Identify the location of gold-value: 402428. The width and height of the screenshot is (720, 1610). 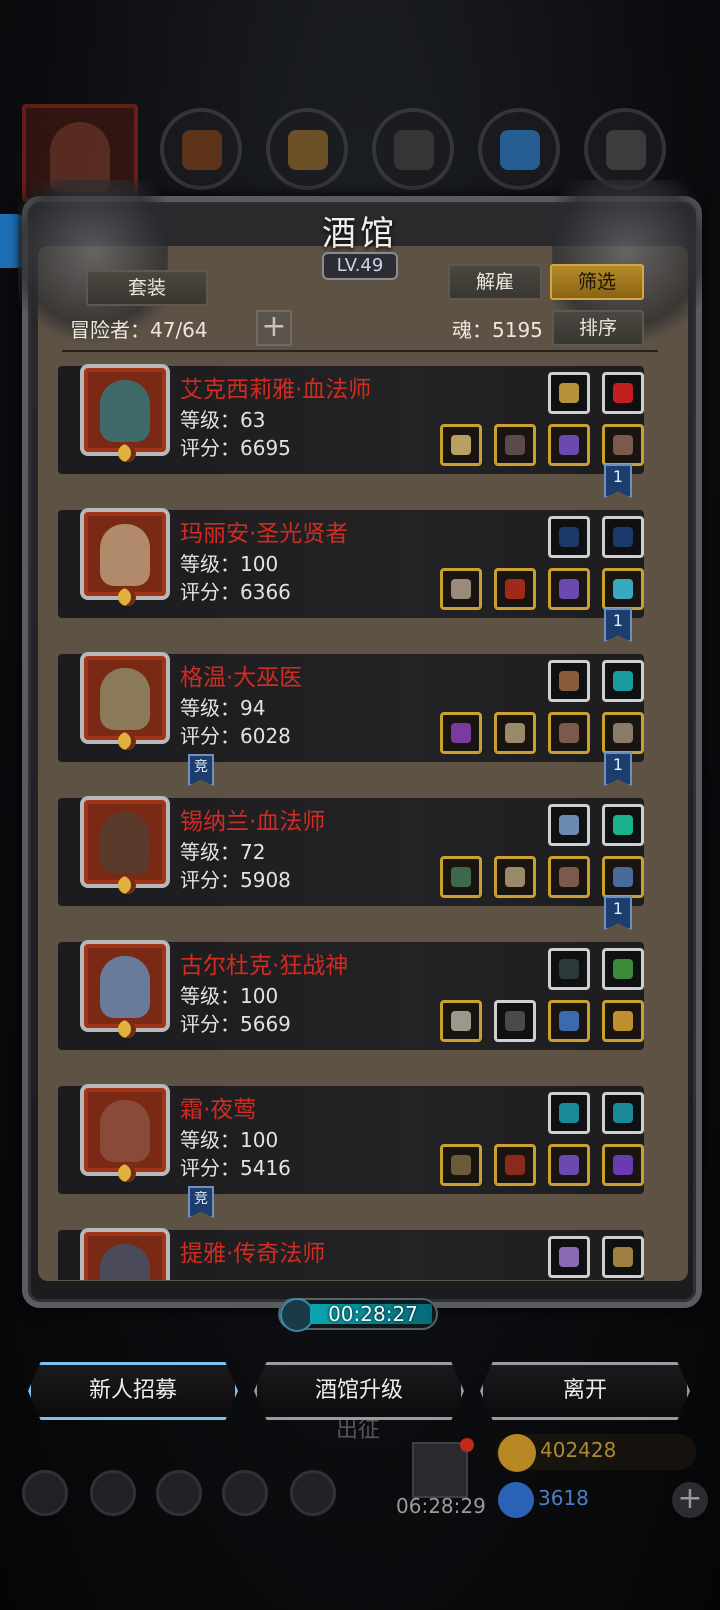
(578, 1450).